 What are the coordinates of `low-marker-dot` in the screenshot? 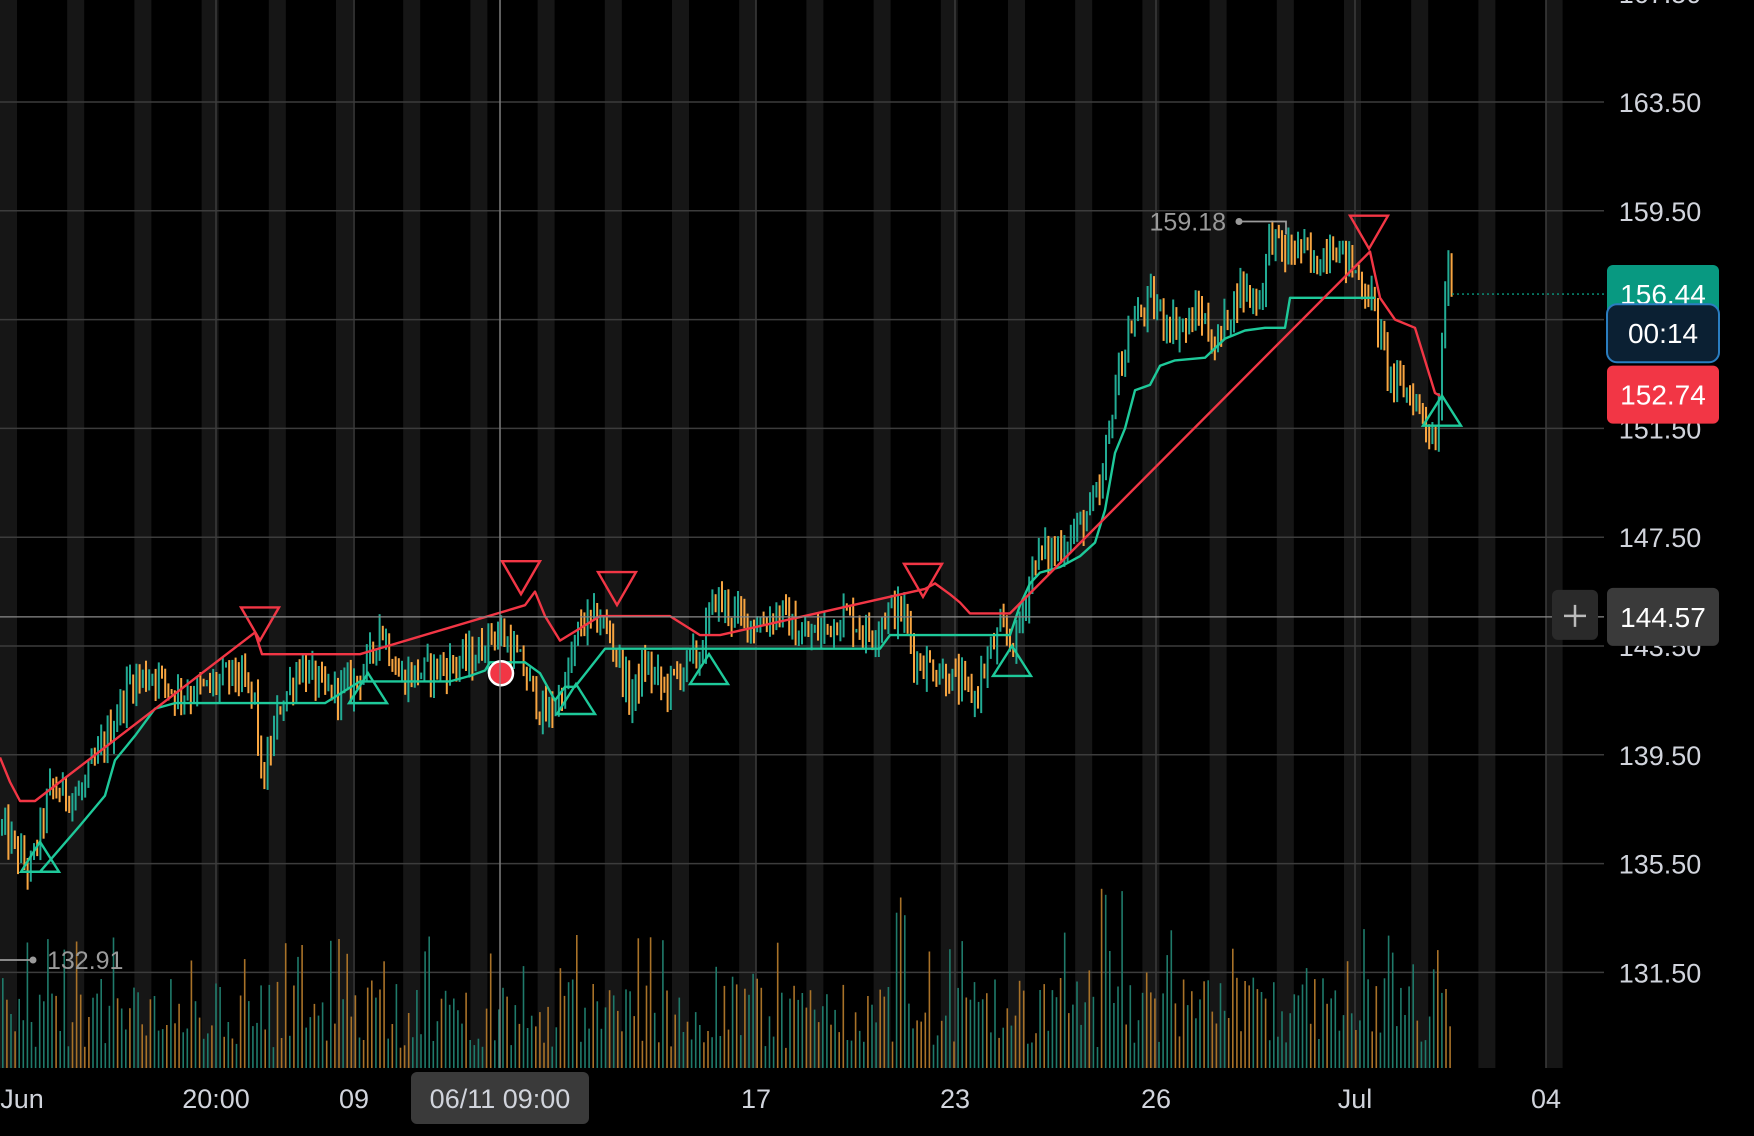 It's located at (33, 960).